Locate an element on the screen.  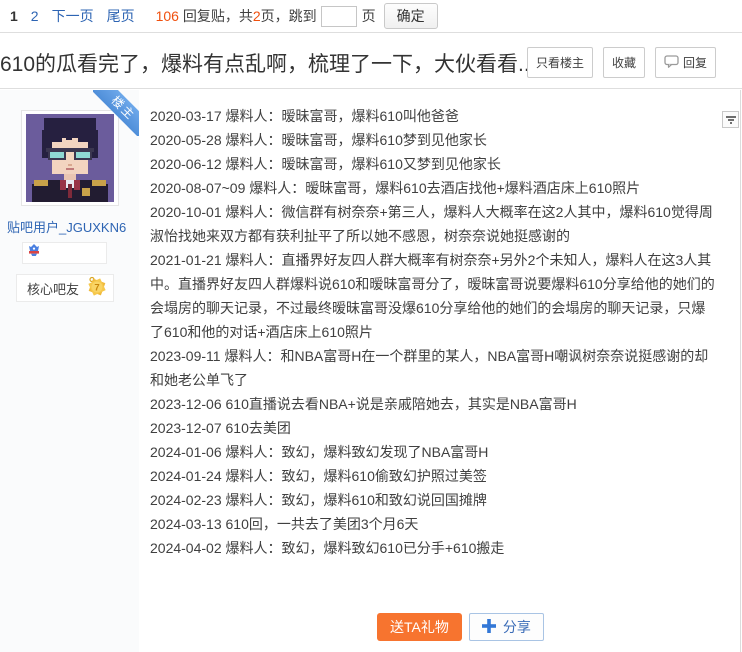
only-op-button: 只看楼主 is located at coordinates (559, 62).